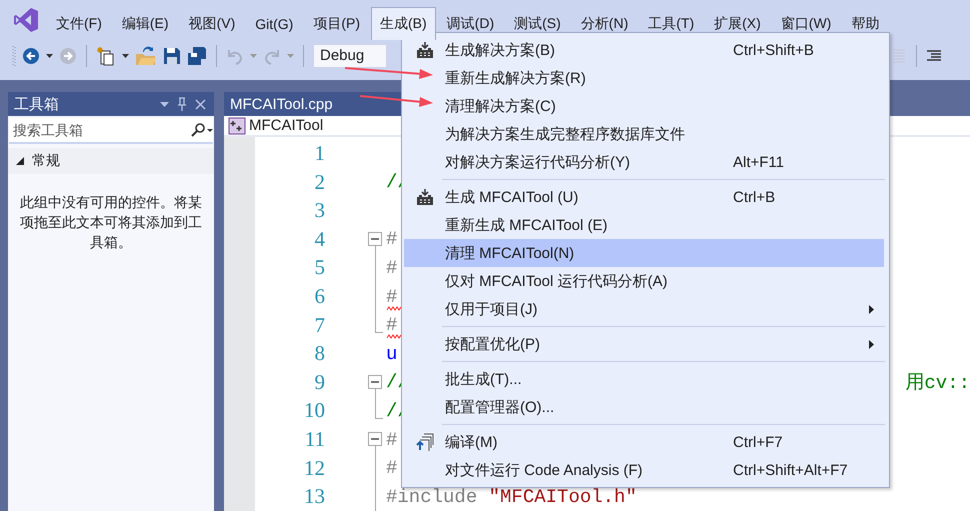  What do you see at coordinates (200, 104) in the screenshot?
I see `close-icon` at bounding box center [200, 104].